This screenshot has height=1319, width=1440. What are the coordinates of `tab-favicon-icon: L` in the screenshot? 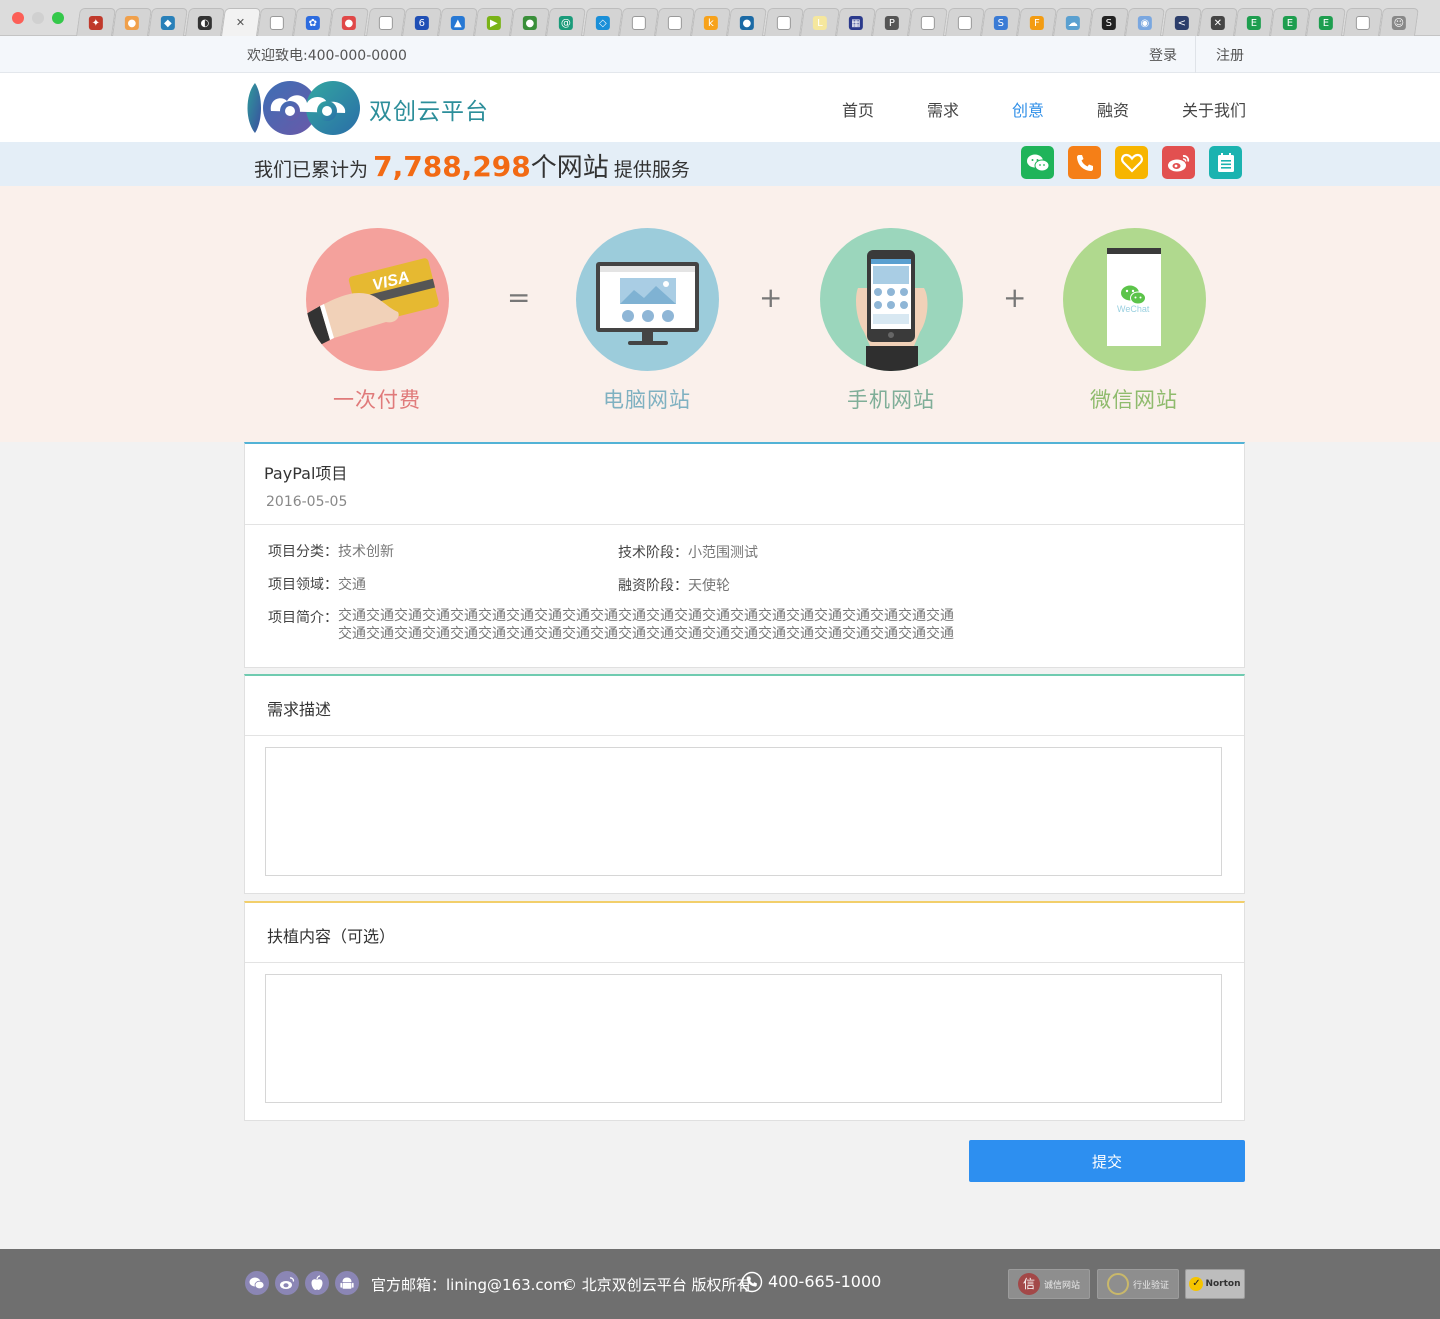 It's located at (819, 22).